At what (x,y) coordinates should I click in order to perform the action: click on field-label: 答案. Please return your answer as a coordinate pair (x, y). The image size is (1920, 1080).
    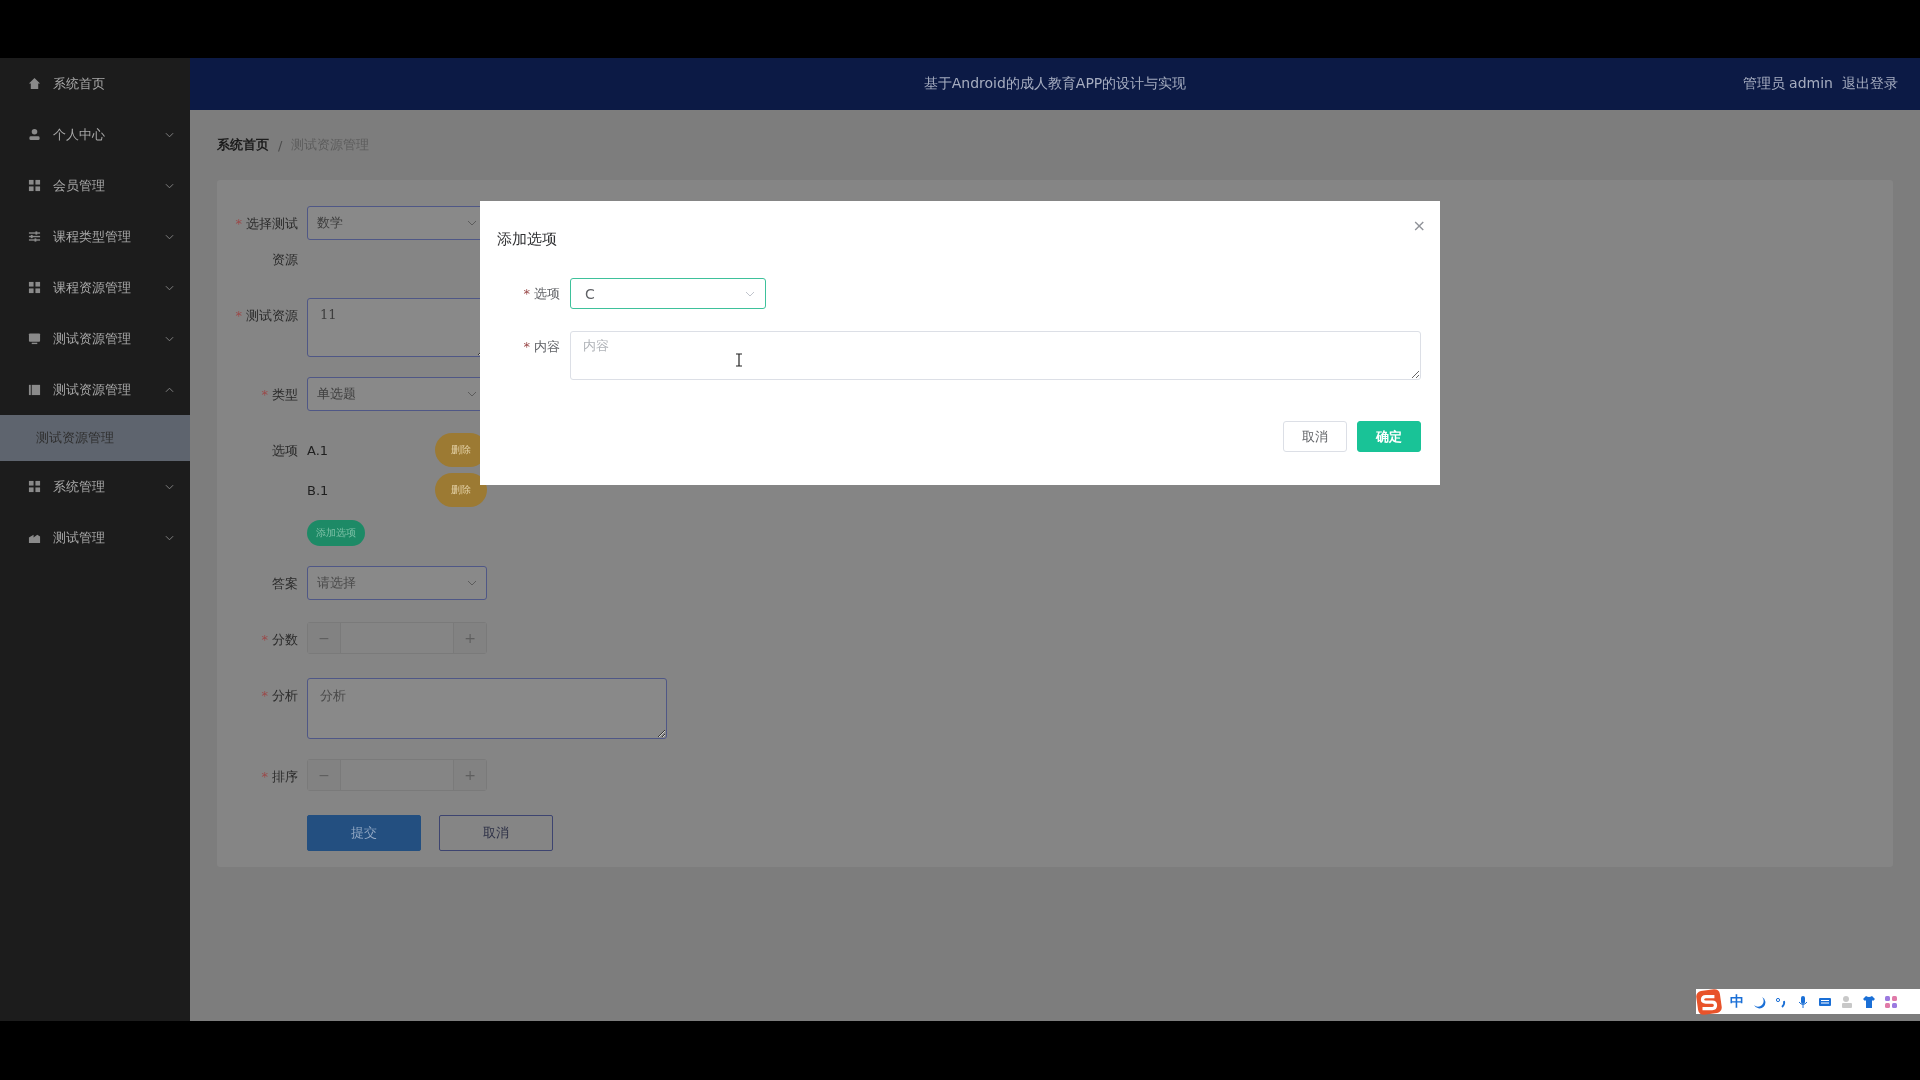
    Looking at the image, I should click on (284, 584).